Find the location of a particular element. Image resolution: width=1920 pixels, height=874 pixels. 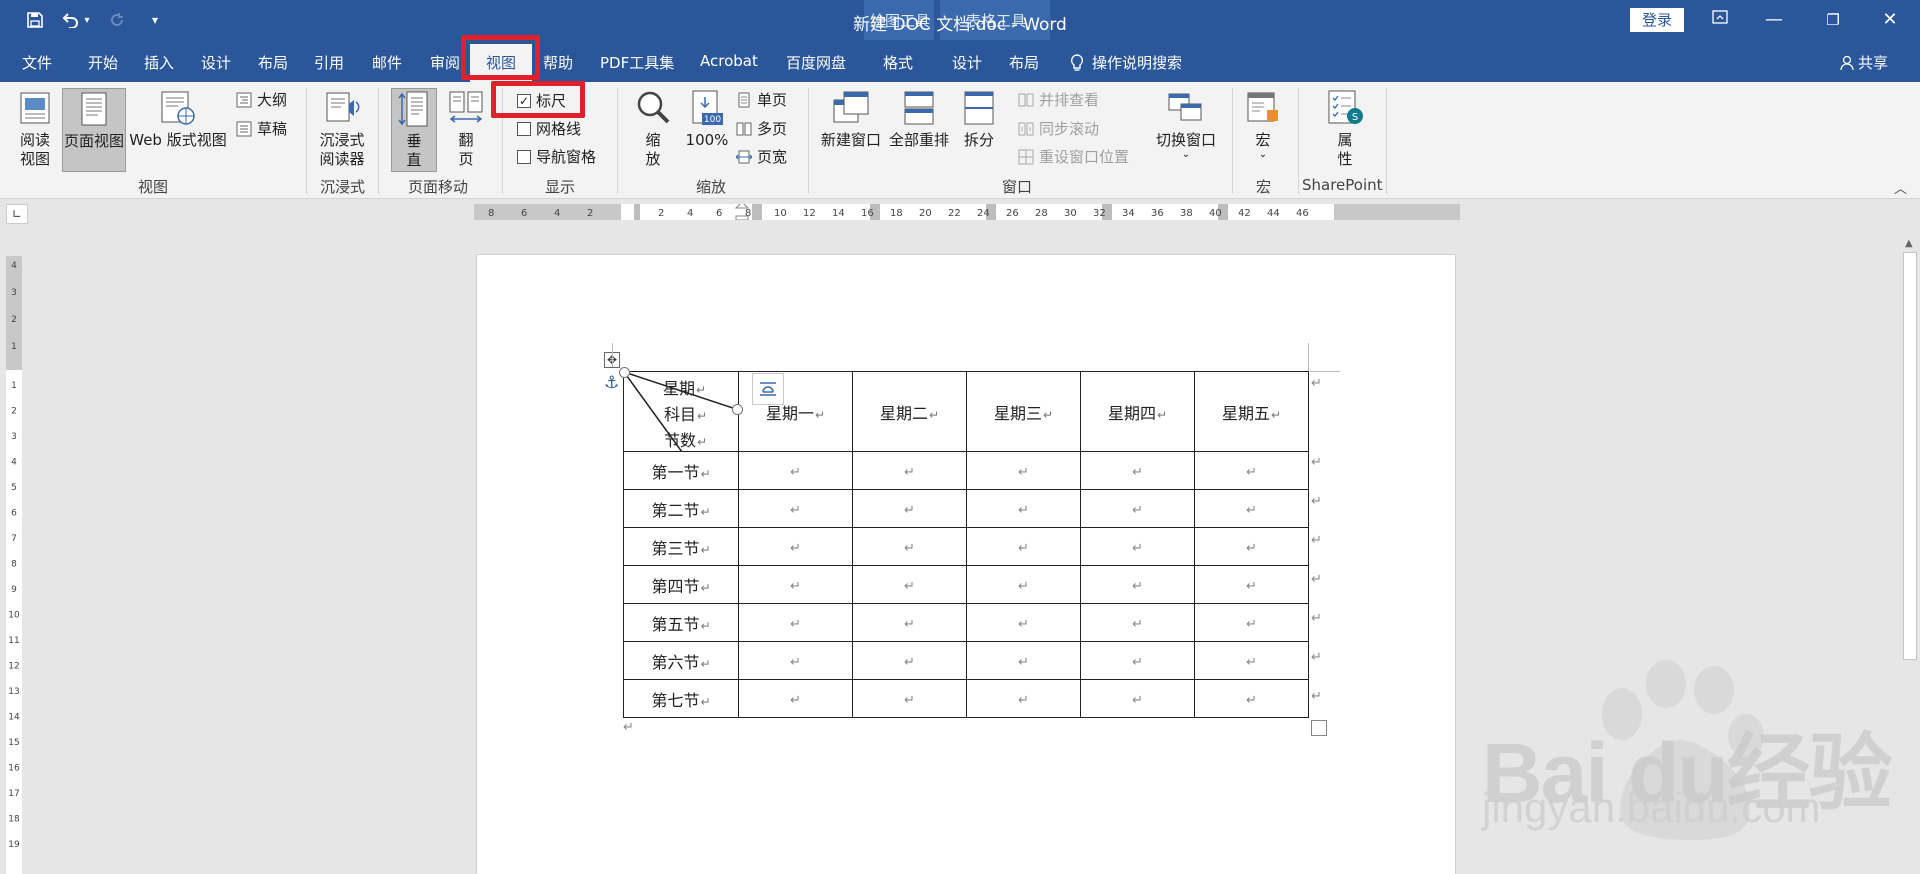

tab-home: 开始 is located at coordinates (103, 62).